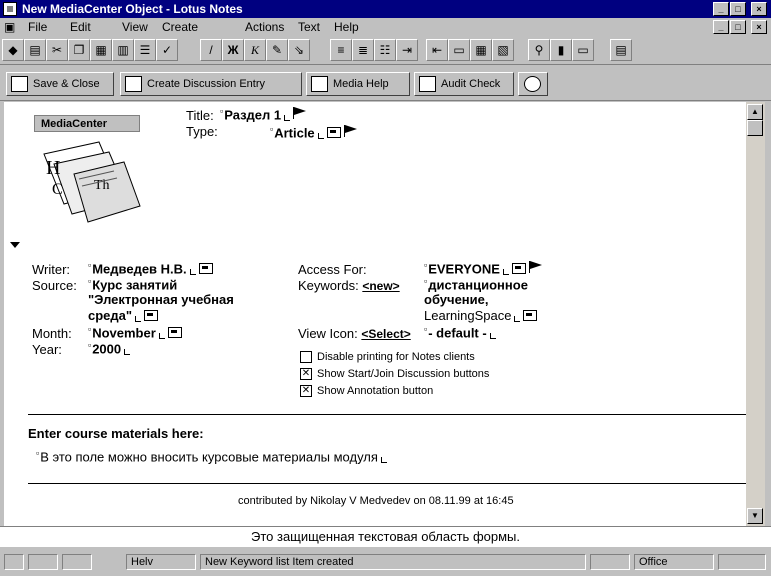  What do you see at coordinates (145, 50) in the screenshot?
I see `attach-icon: ☰` at bounding box center [145, 50].